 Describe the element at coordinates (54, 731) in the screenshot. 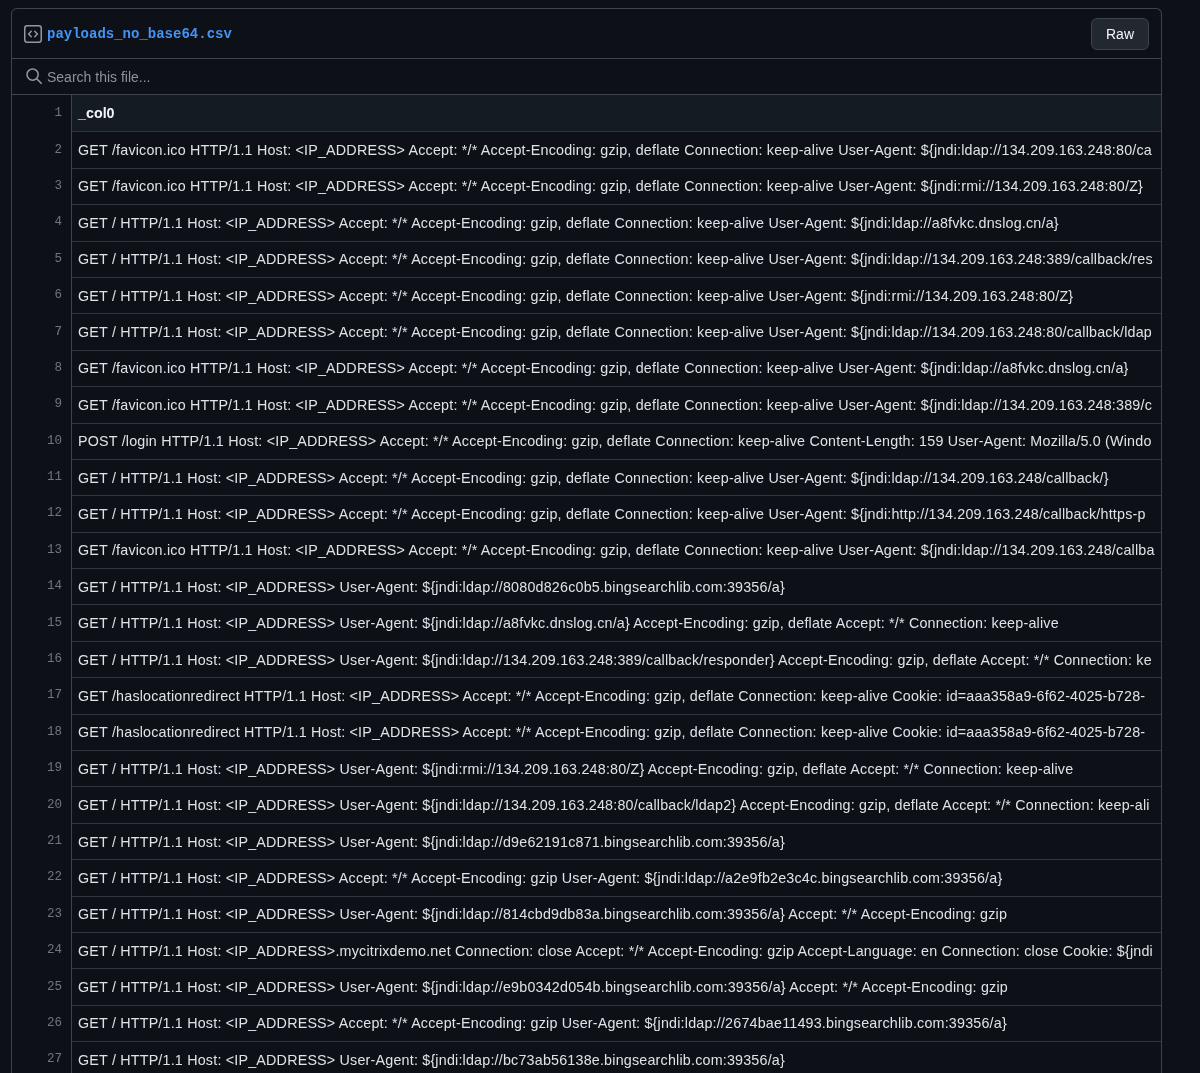

I see `line-number: 18` at that location.